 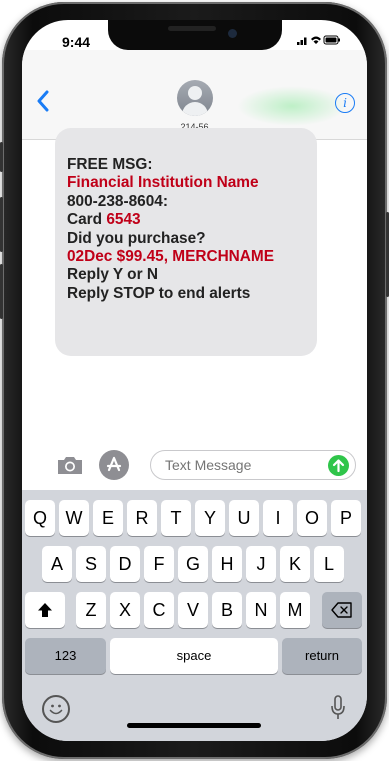 I want to click on send-button, so click(x=338, y=465).